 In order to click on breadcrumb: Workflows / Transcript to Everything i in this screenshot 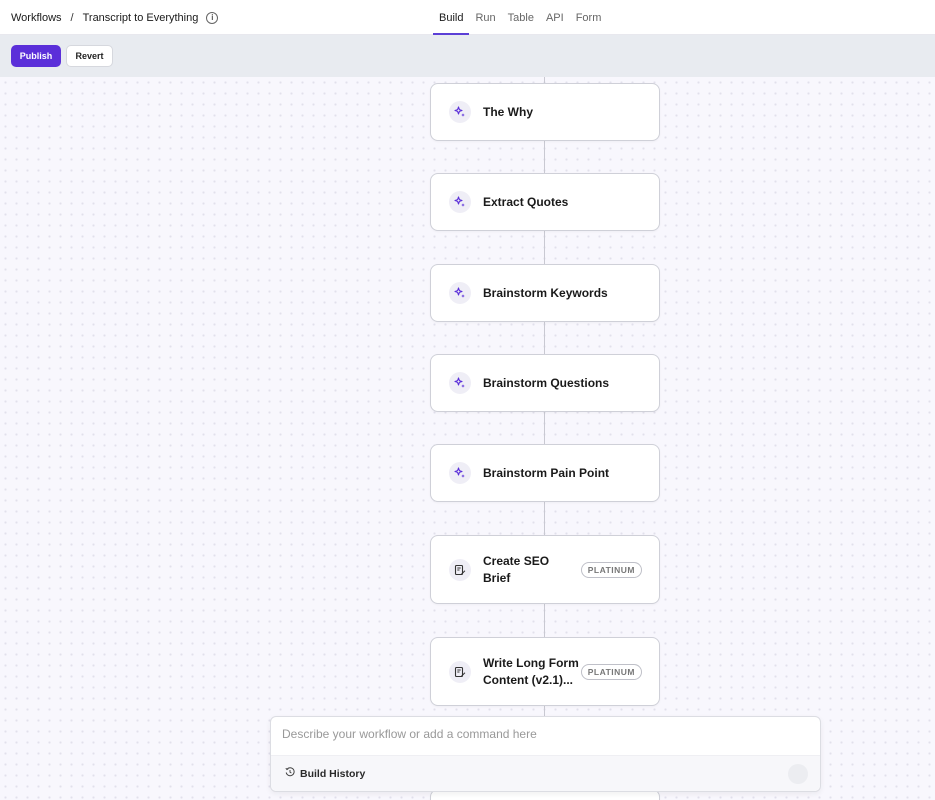, I will do `click(115, 17)`.